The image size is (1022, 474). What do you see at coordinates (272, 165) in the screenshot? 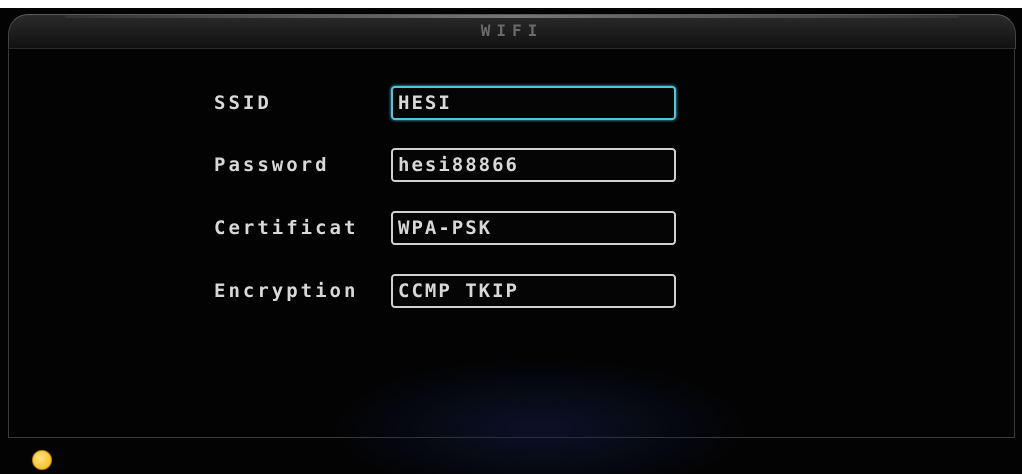
I see `password-label: Password` at bounding box center [272, 165].